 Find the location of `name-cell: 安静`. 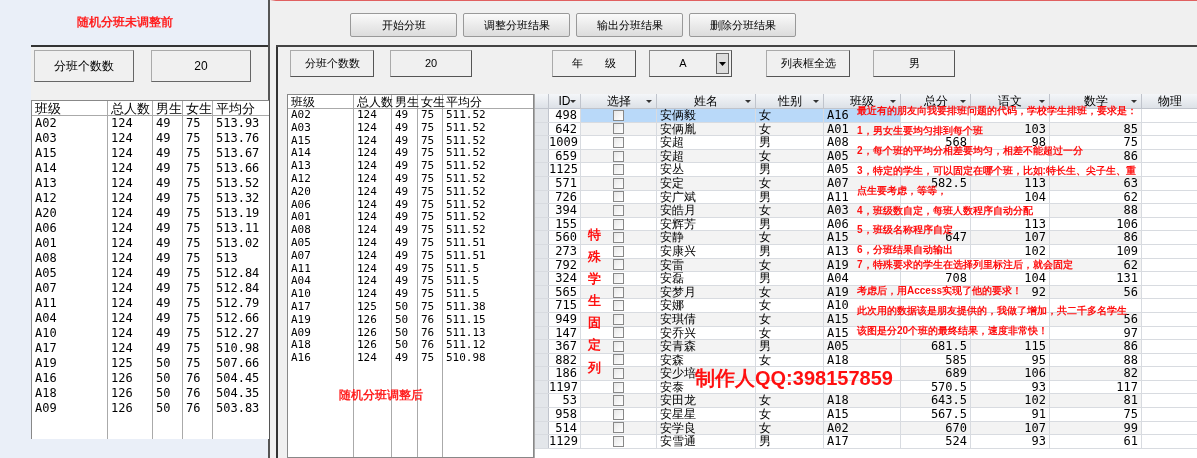

name-cell: 安静 is located at coordinates (706, 237).